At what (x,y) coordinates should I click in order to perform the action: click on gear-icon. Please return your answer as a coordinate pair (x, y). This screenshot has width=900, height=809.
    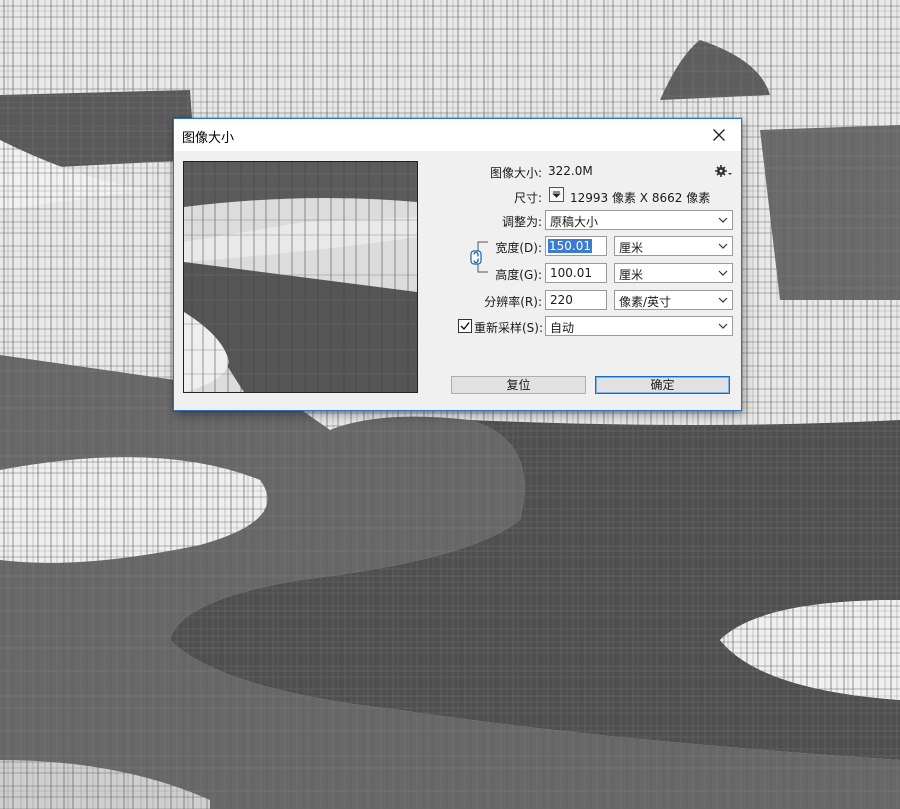
    Looking at the image, I should click on (724, 171).